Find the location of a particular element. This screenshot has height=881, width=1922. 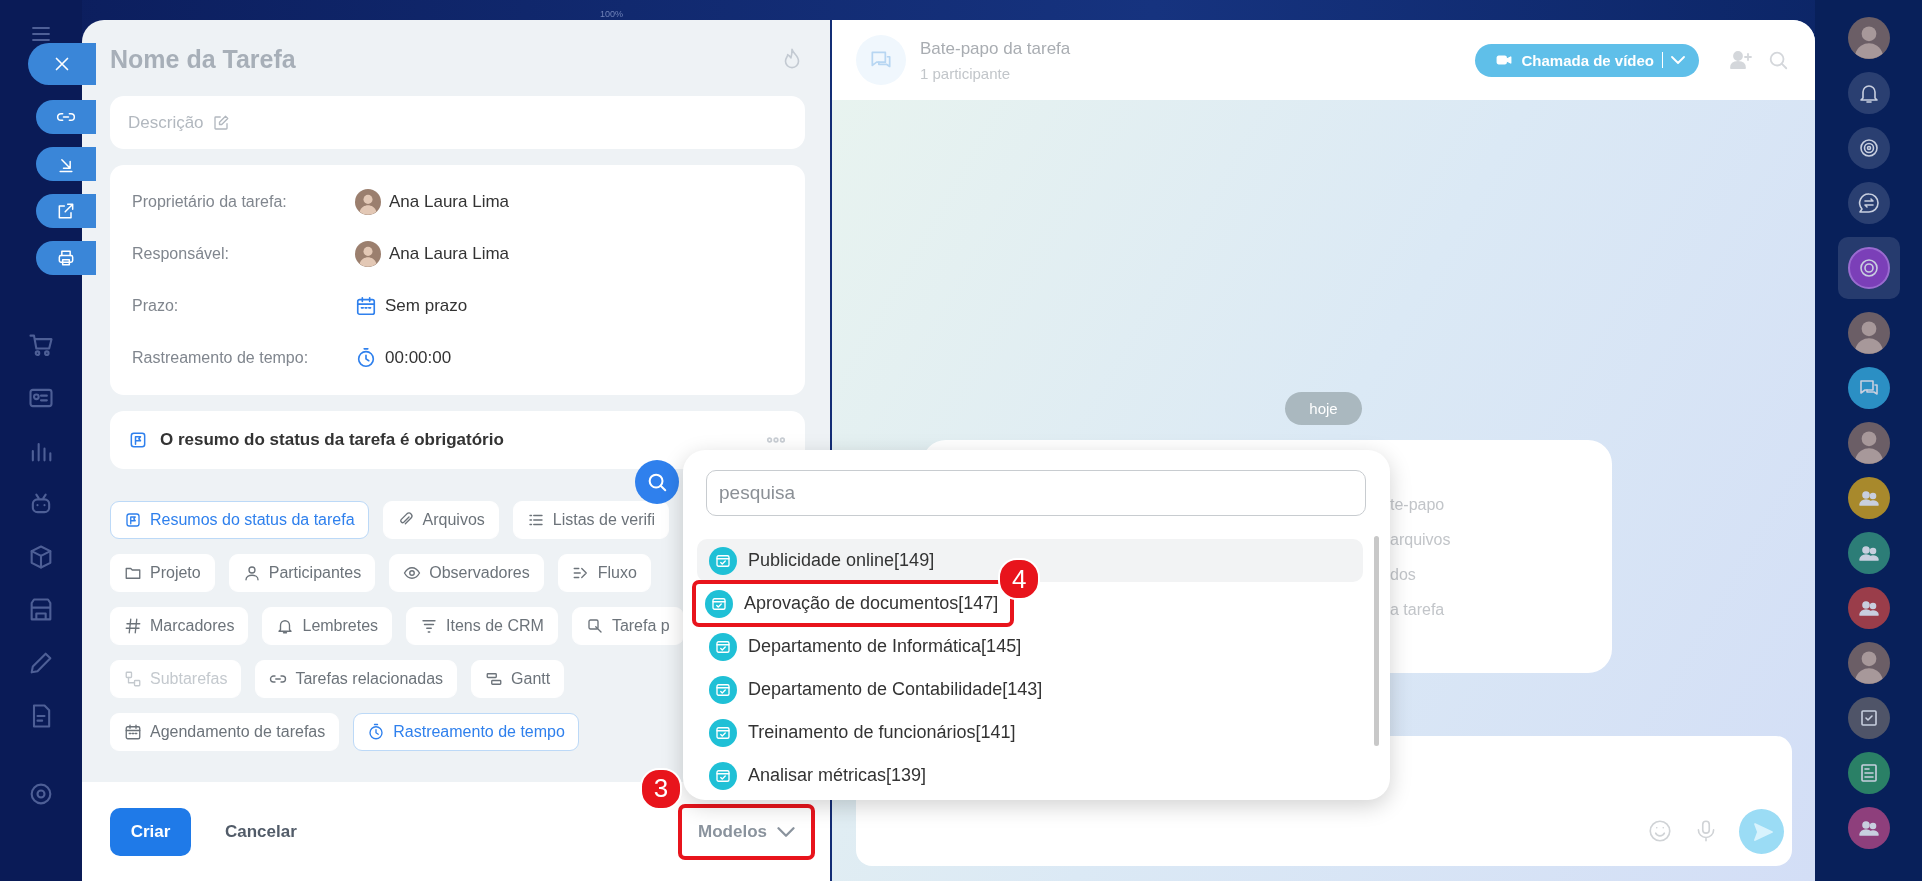

news-button is located at coordinates (1868, 773).